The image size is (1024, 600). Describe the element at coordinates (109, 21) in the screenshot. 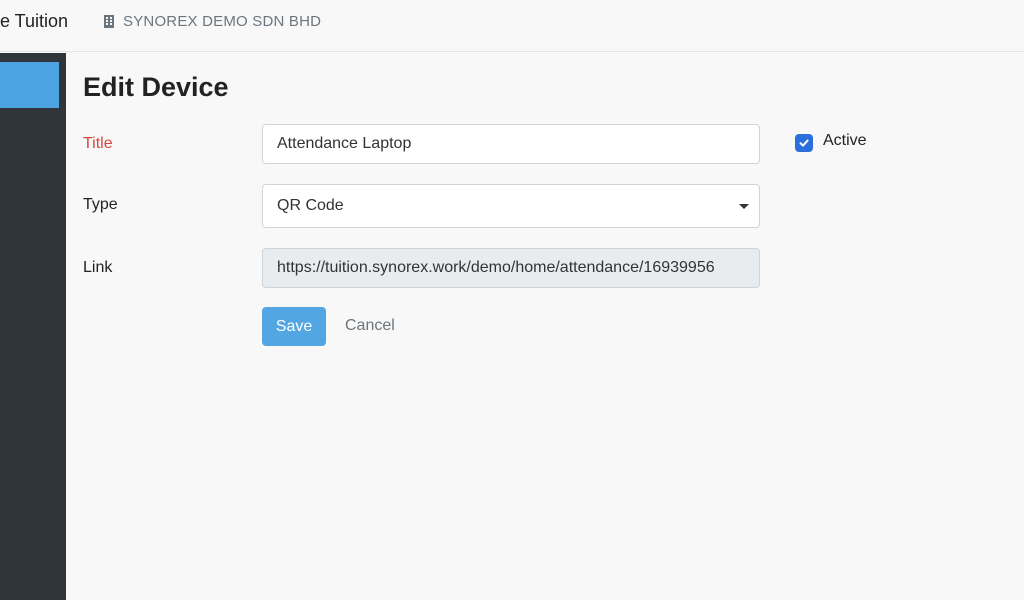

I see `building-icon` at that location.